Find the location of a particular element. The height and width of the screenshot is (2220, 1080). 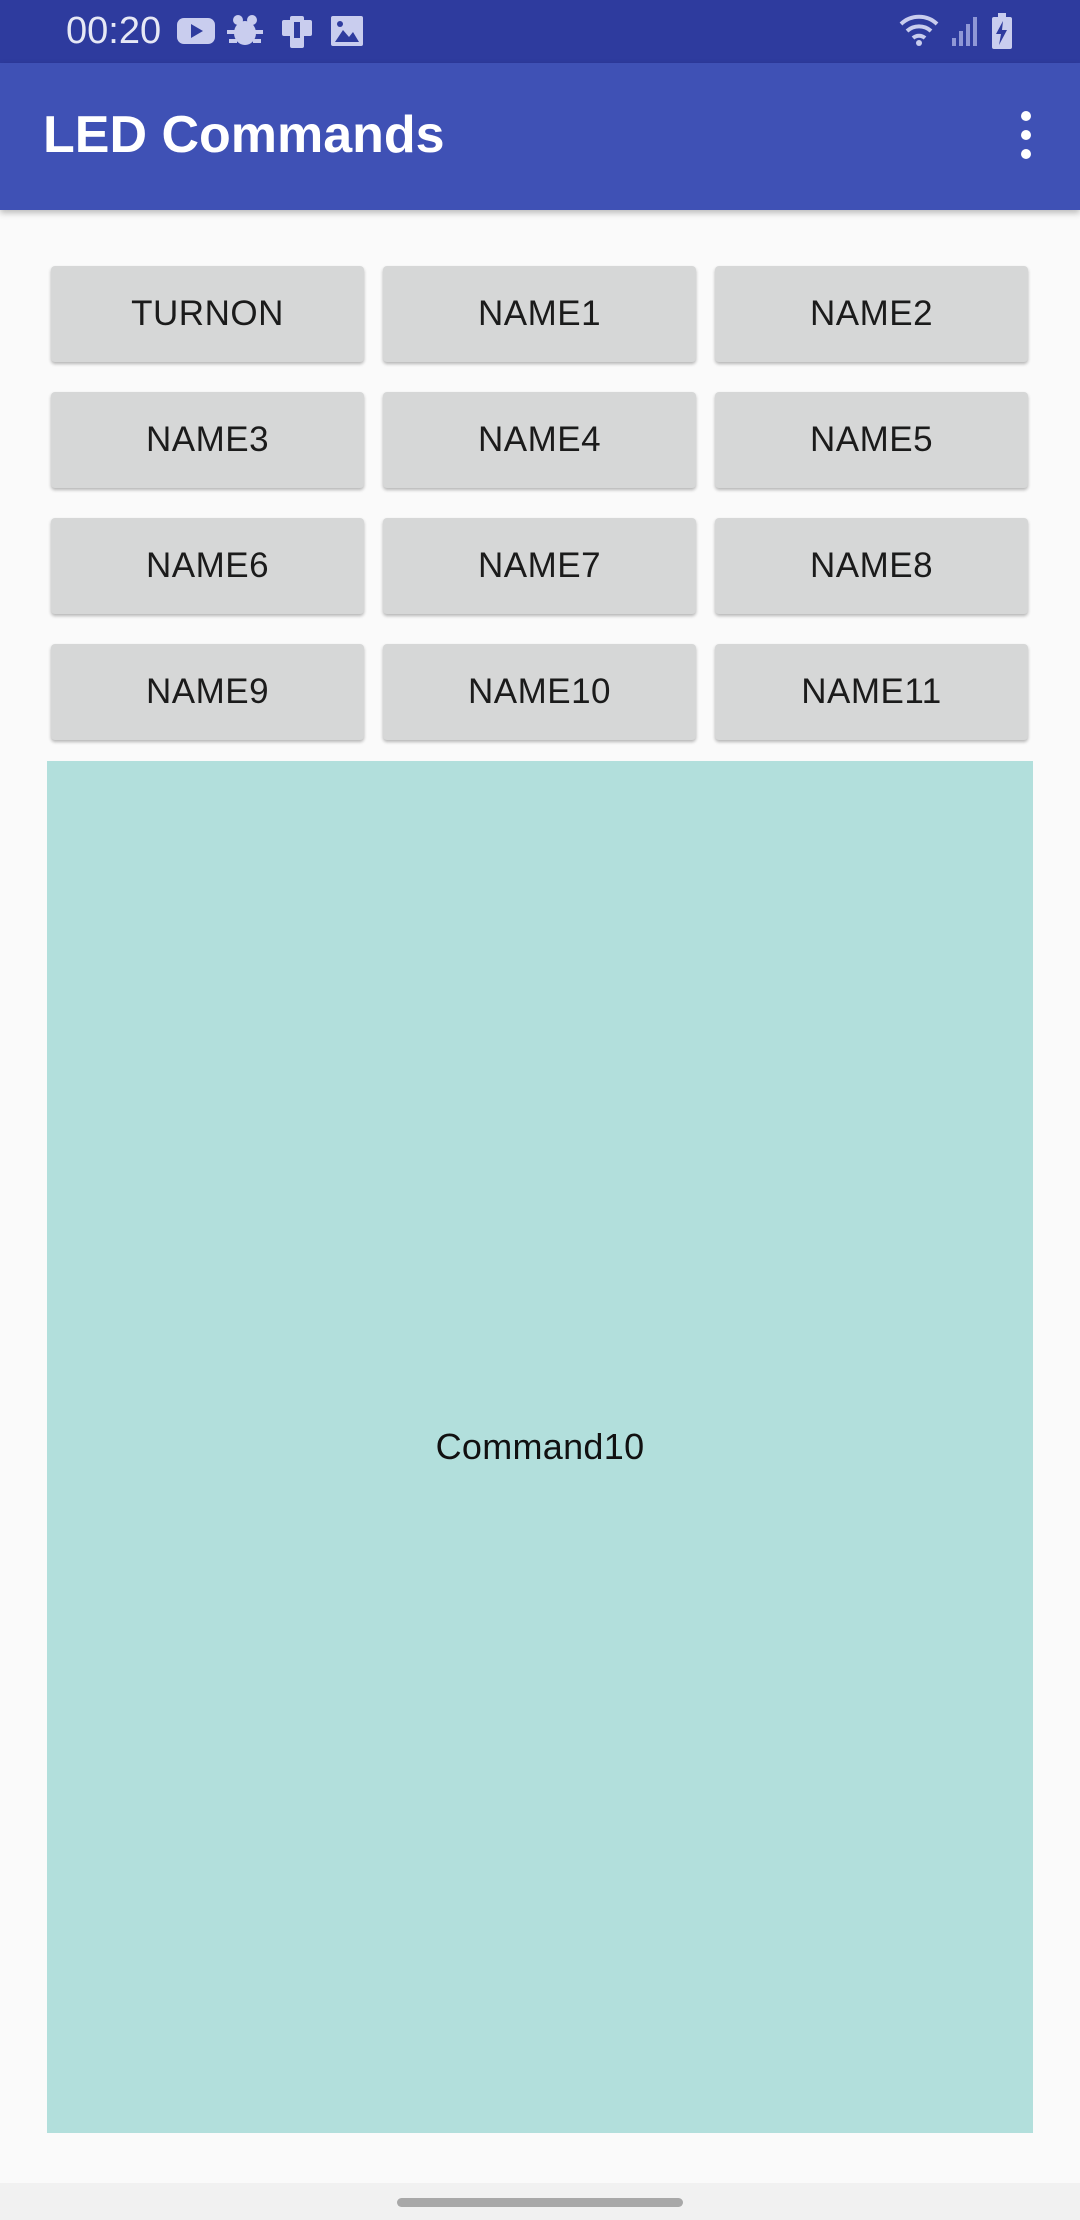

name6-button: NAME6 is located at coordinates (207, 566).